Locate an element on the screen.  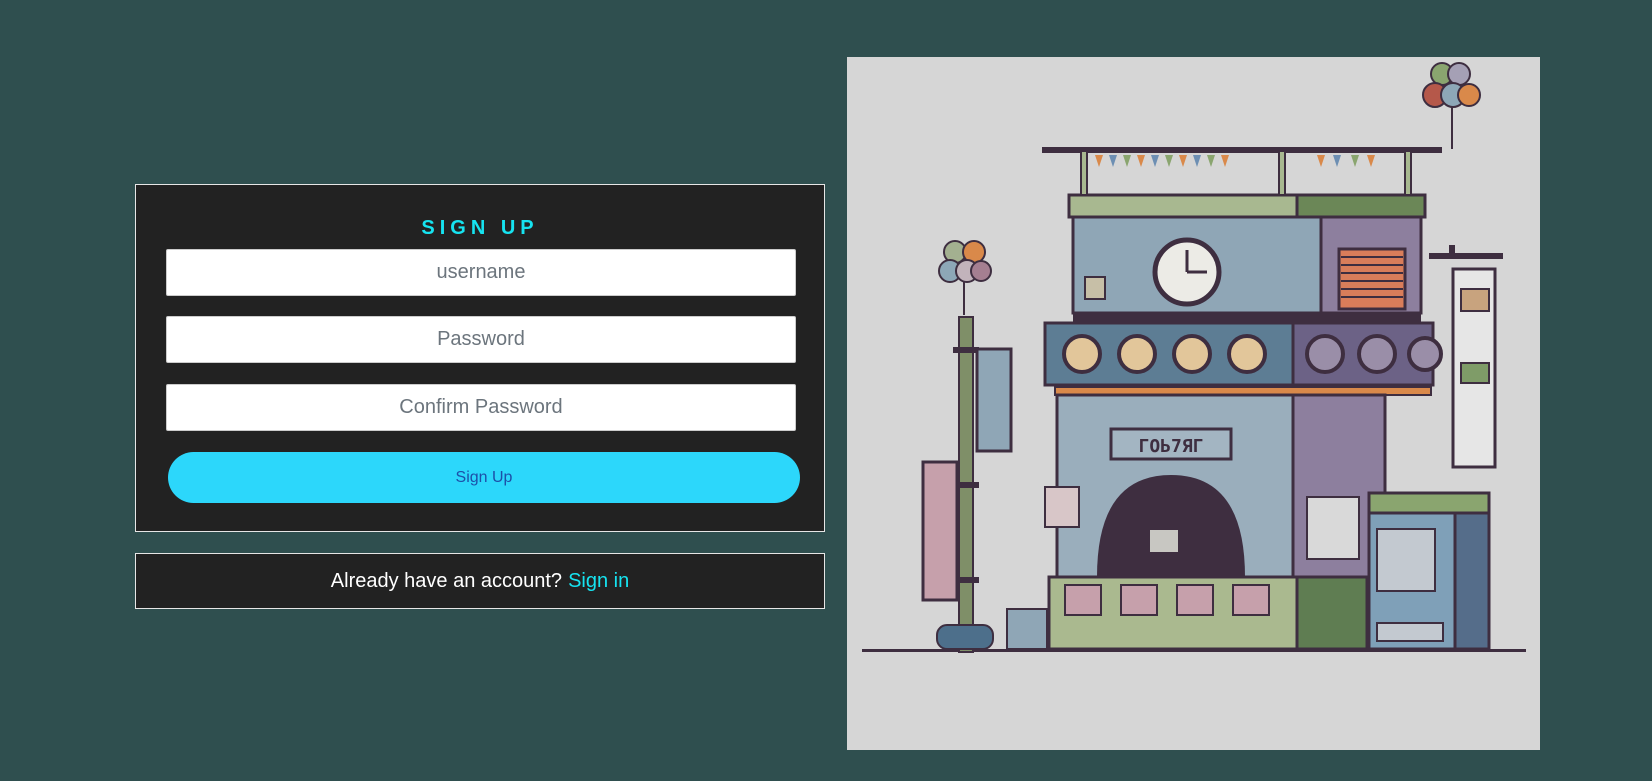
signin-card: Already have an account? Sign in is located at coordinates (480, 581).